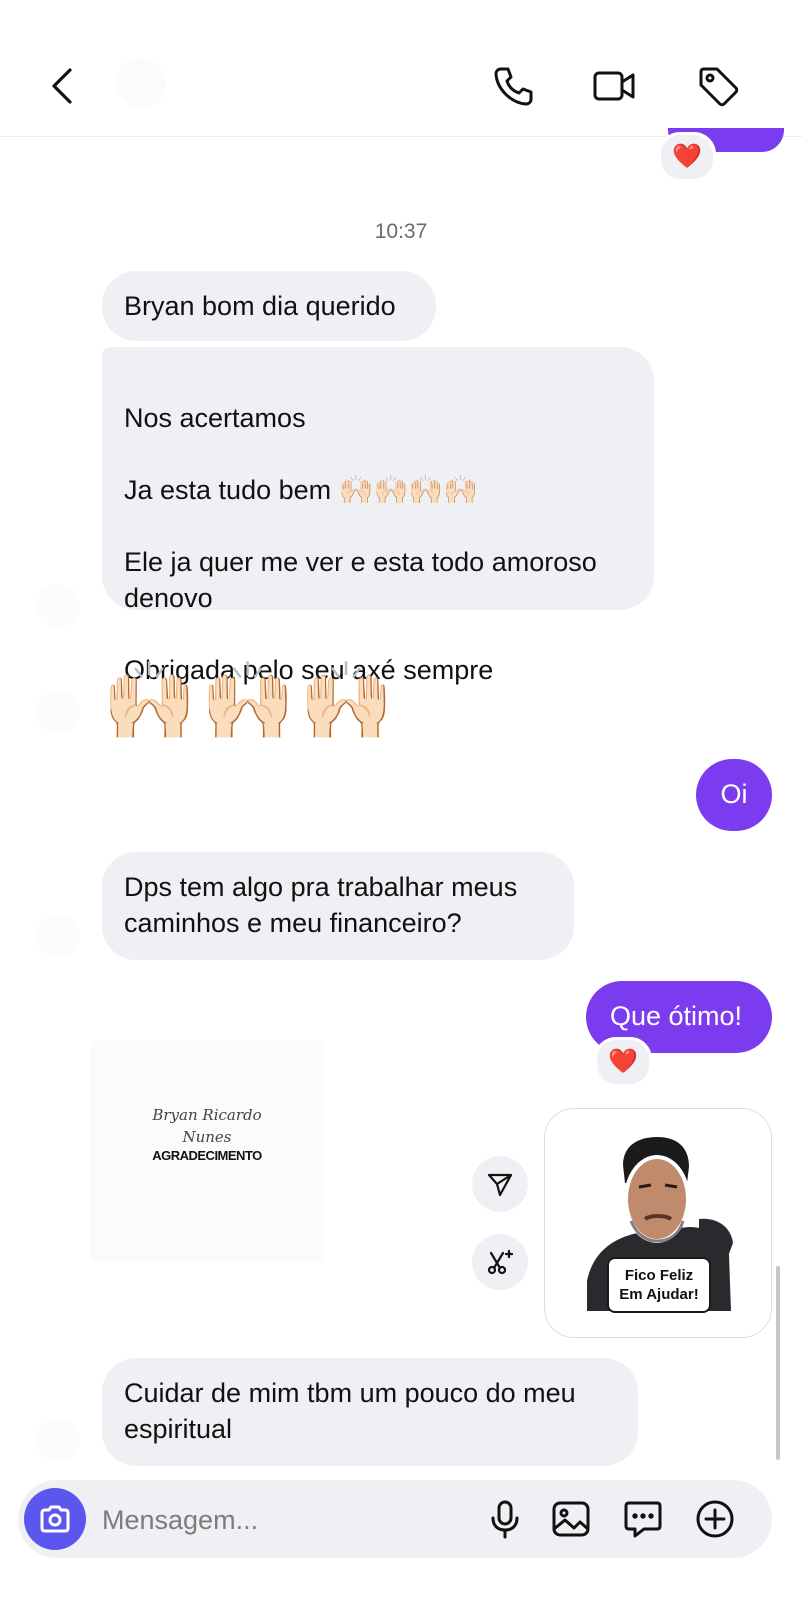 The height and width of the screenshot is (1600, 802). What do you see at coordinates (718, 86) in the screenshot?
I see `tag-icon` at bounding box center [718, 86].